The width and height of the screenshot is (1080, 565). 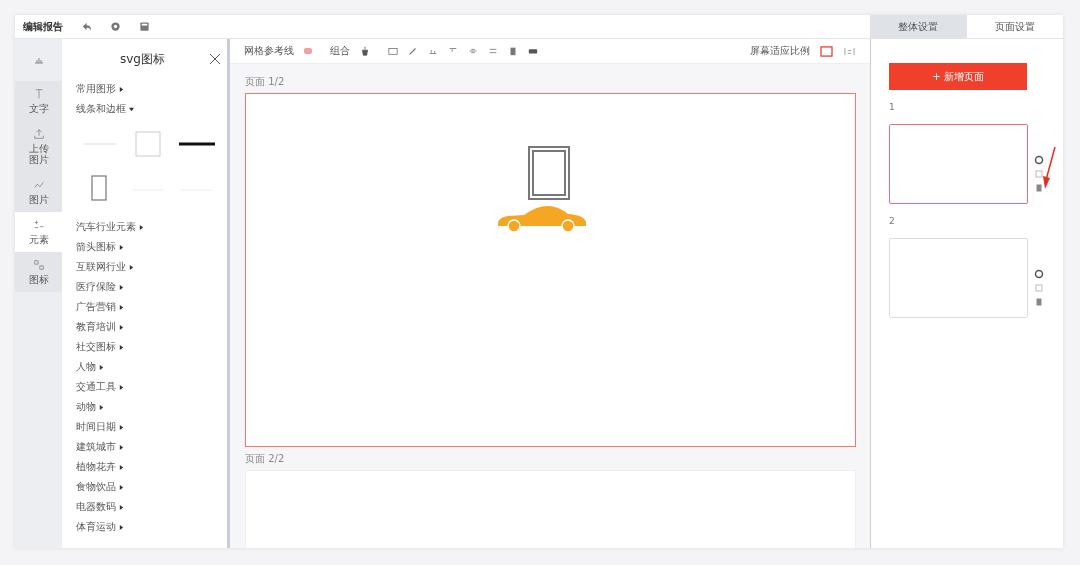 I want to click on pencil-icon, so click(x=413, y=51).